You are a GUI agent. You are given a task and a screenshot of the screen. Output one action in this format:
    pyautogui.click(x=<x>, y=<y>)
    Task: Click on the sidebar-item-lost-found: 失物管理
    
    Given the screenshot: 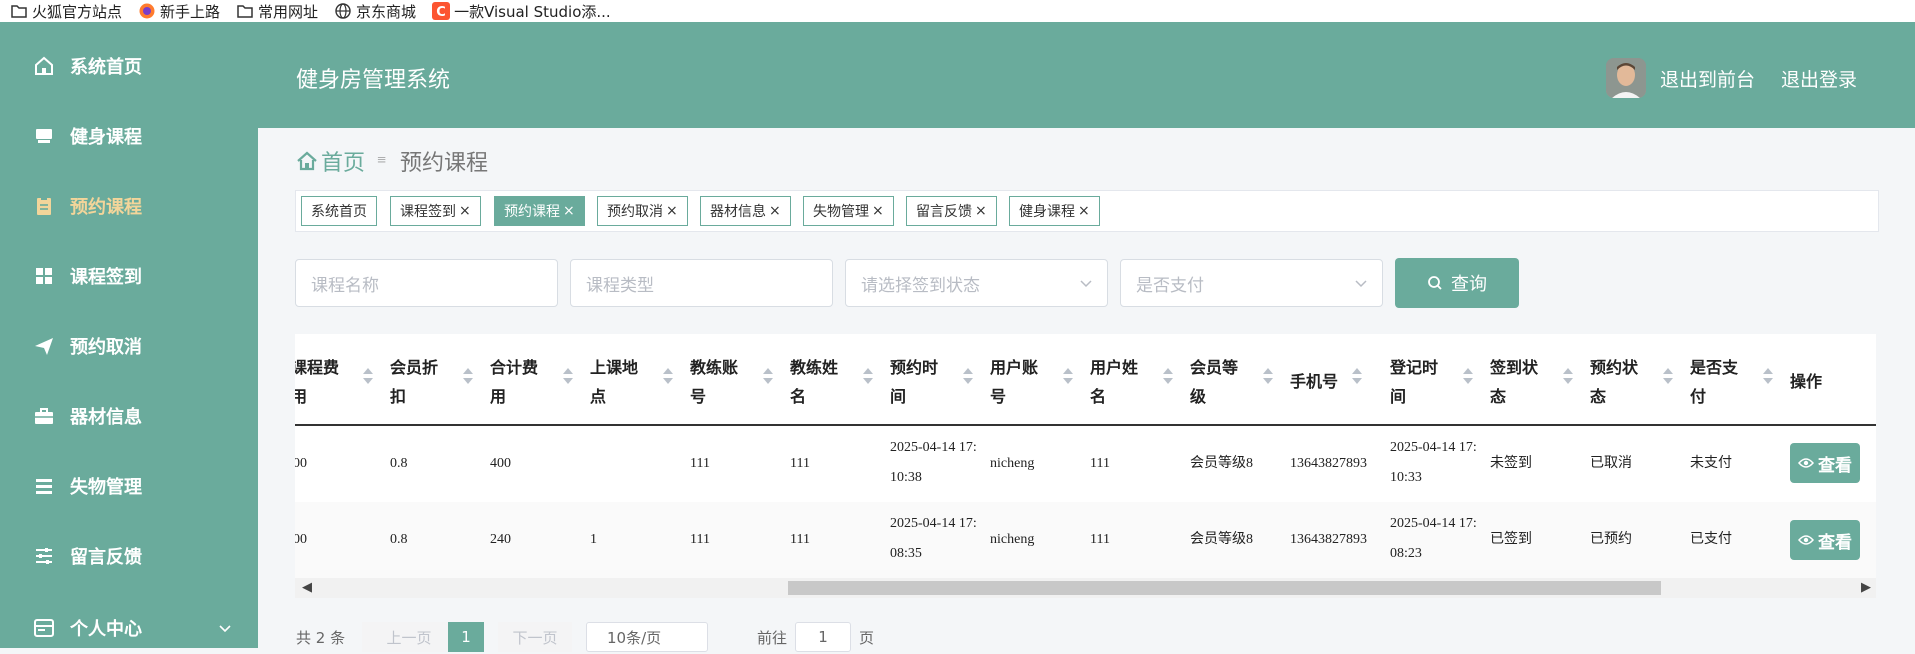 What is the action you would take?
    pyautogui.click(x=129, y=486)
    